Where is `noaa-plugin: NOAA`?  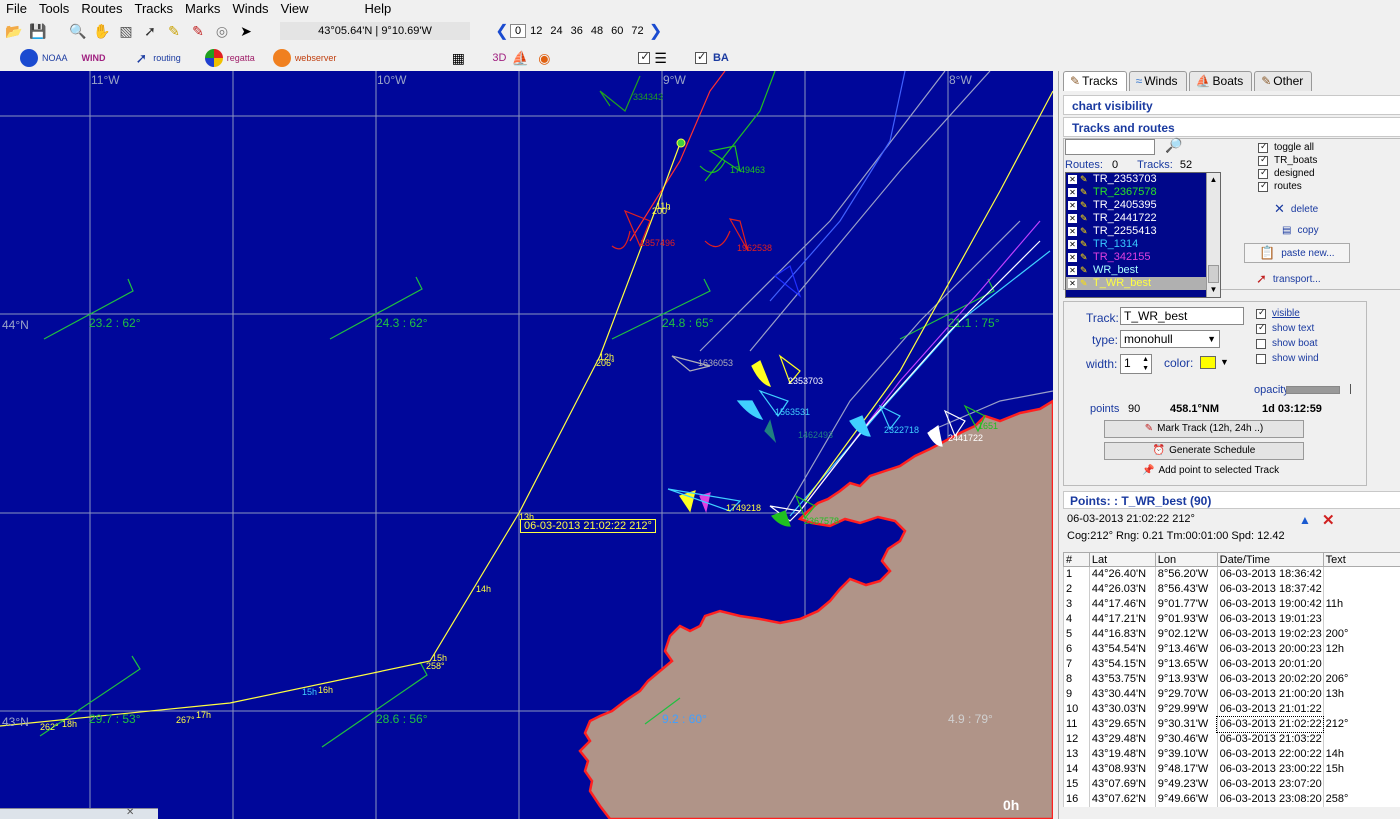
noaa-plugin: NOAA is located at coordinates (44, 58).